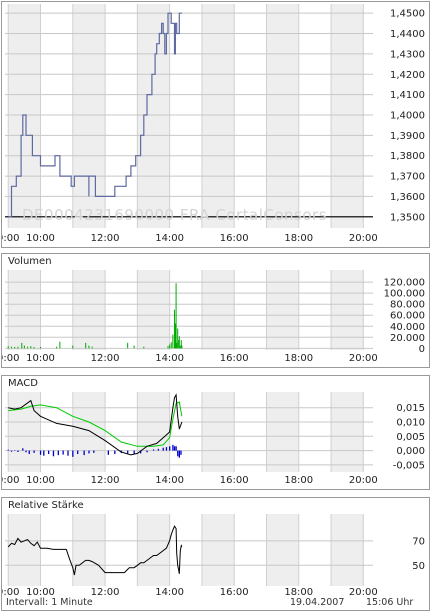 The width and height of the screenshot is (432, 616). I want to click on price-x-axis: 9:00 10:00 12:00 14:00 16:00 18:00 20:00, so click(190, 238).